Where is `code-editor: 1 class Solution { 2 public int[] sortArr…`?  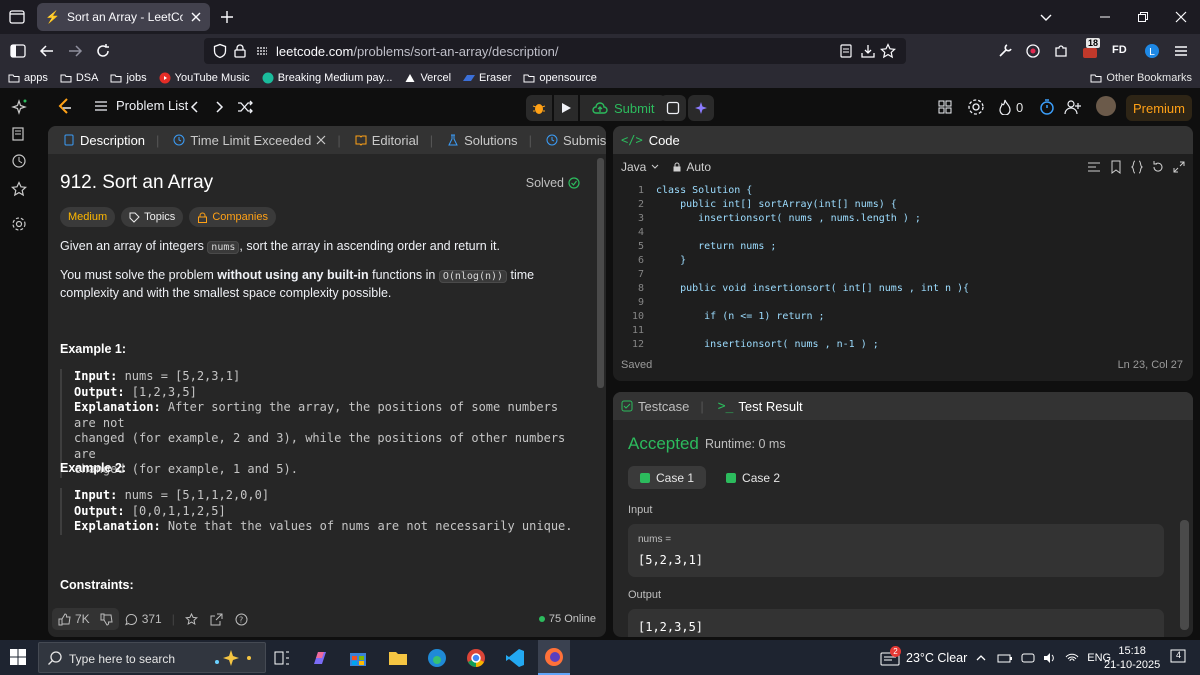 code-editor: 1 class Solution { 2 public int[] sortArr… is located at coordinates (898, 268).